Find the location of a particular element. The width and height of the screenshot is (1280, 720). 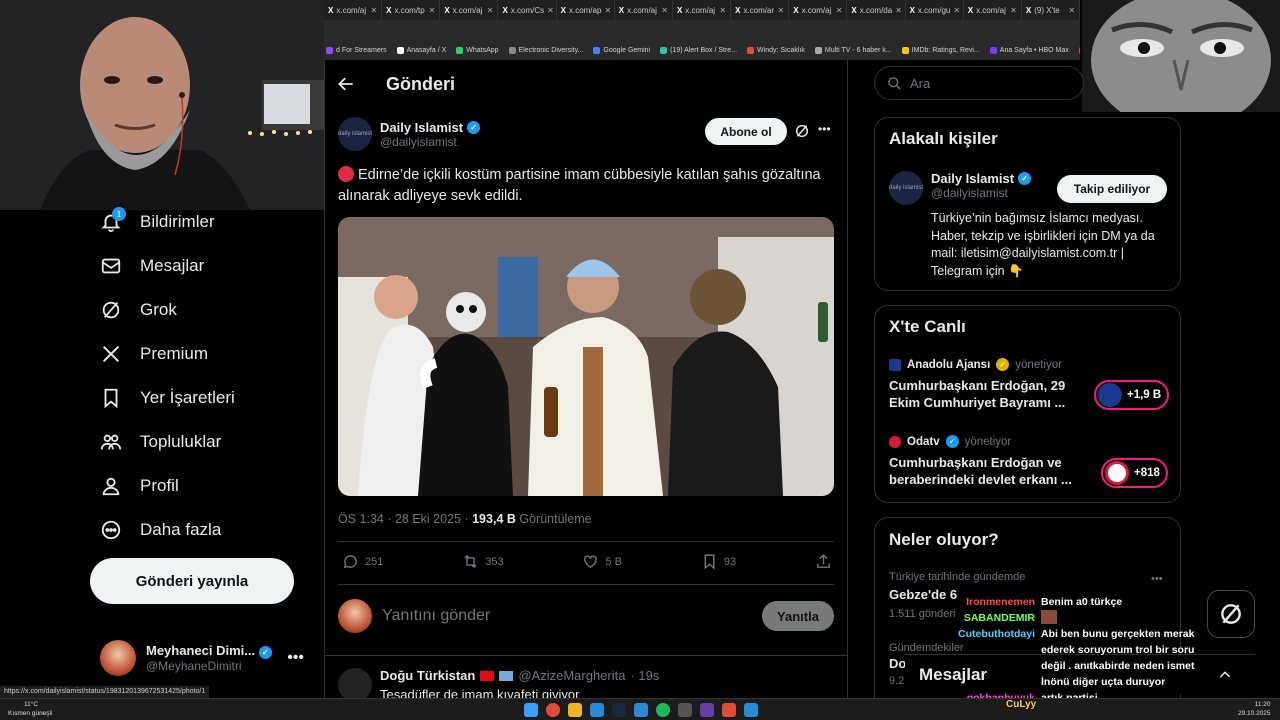

person-icon is located at coordinates (111, 486).